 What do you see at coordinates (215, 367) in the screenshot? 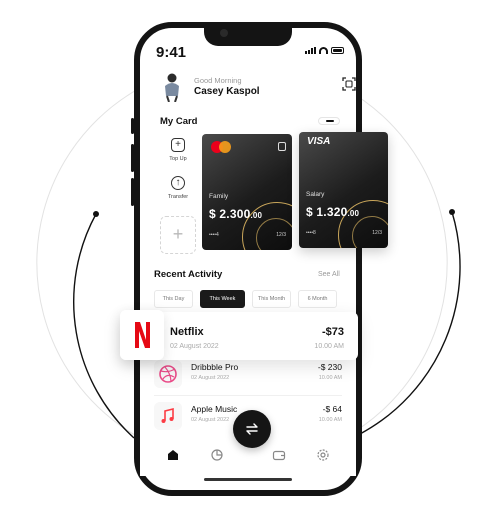
I see `transaction-name: Dribbble Pro` at bounding box center [215, 367].